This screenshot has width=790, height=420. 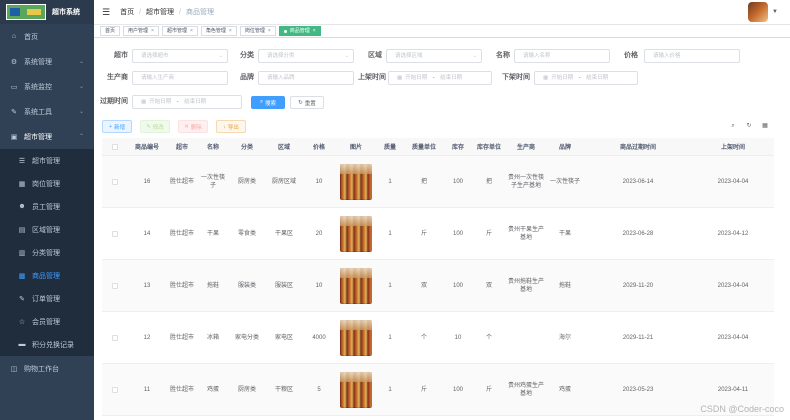 I want to click on star-icon: ☆, so click(x=22, y=322).